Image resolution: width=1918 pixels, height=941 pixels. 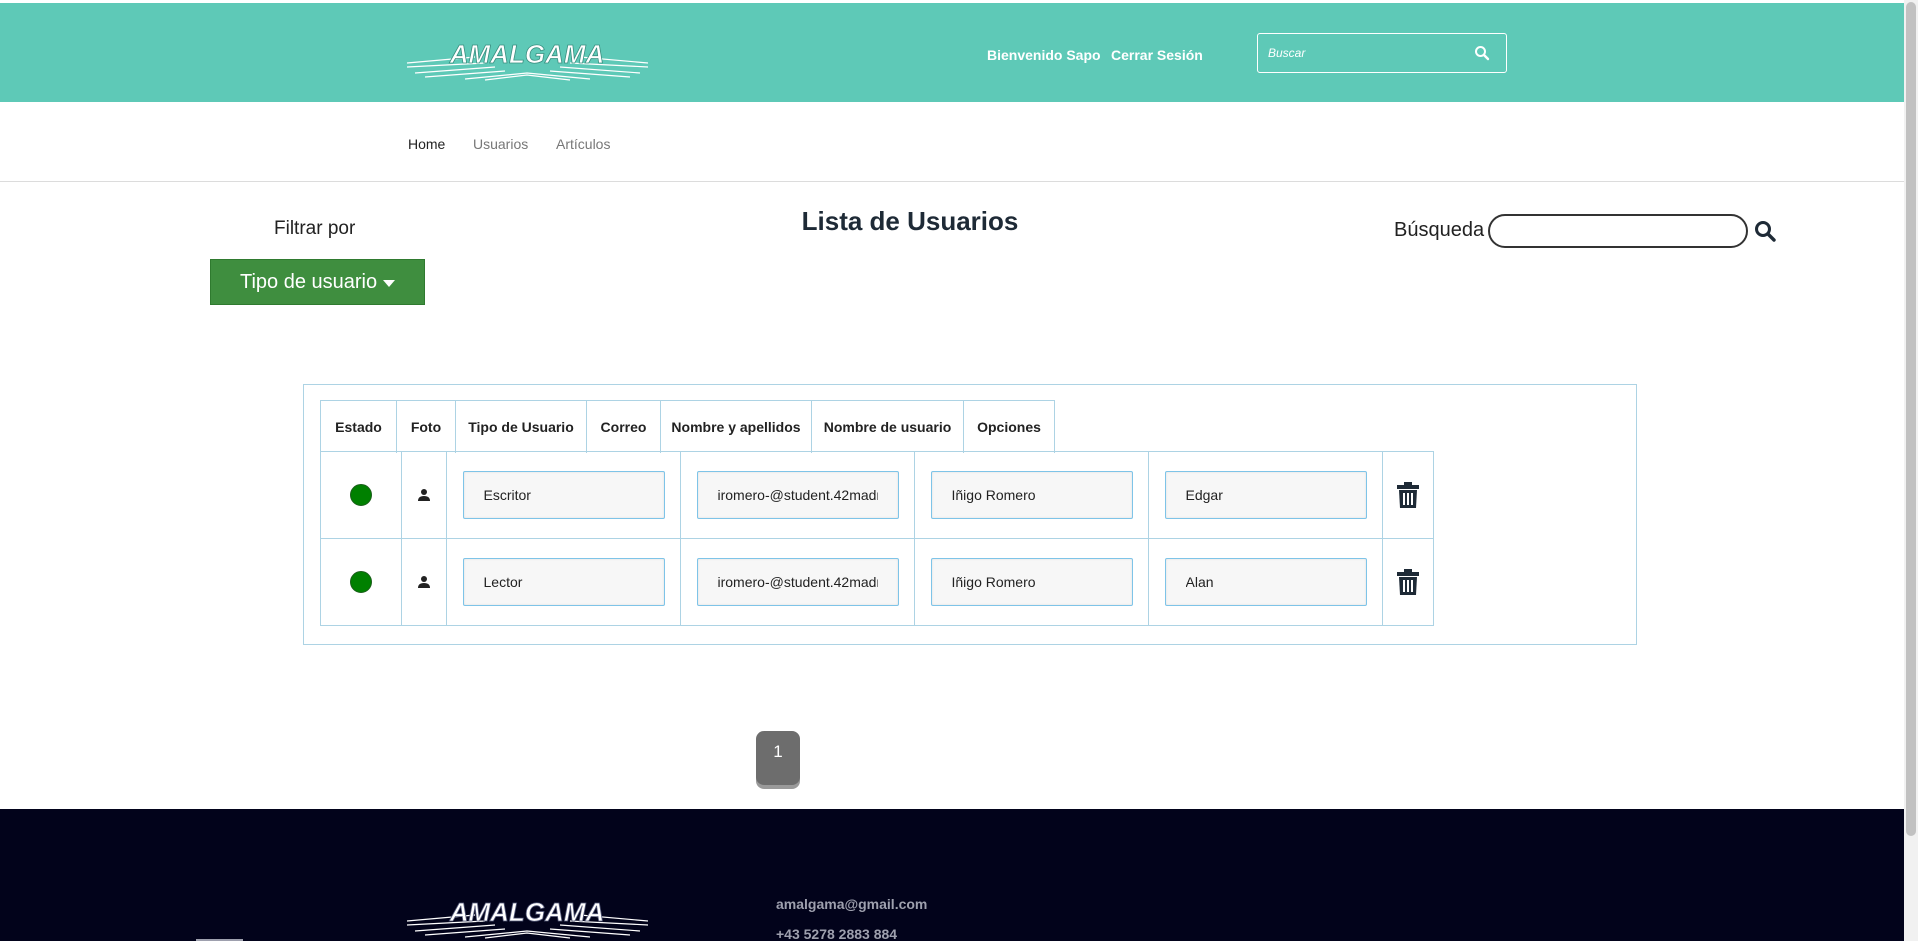 I want to click on page-scrollbar, so click(x=1911, y=470).